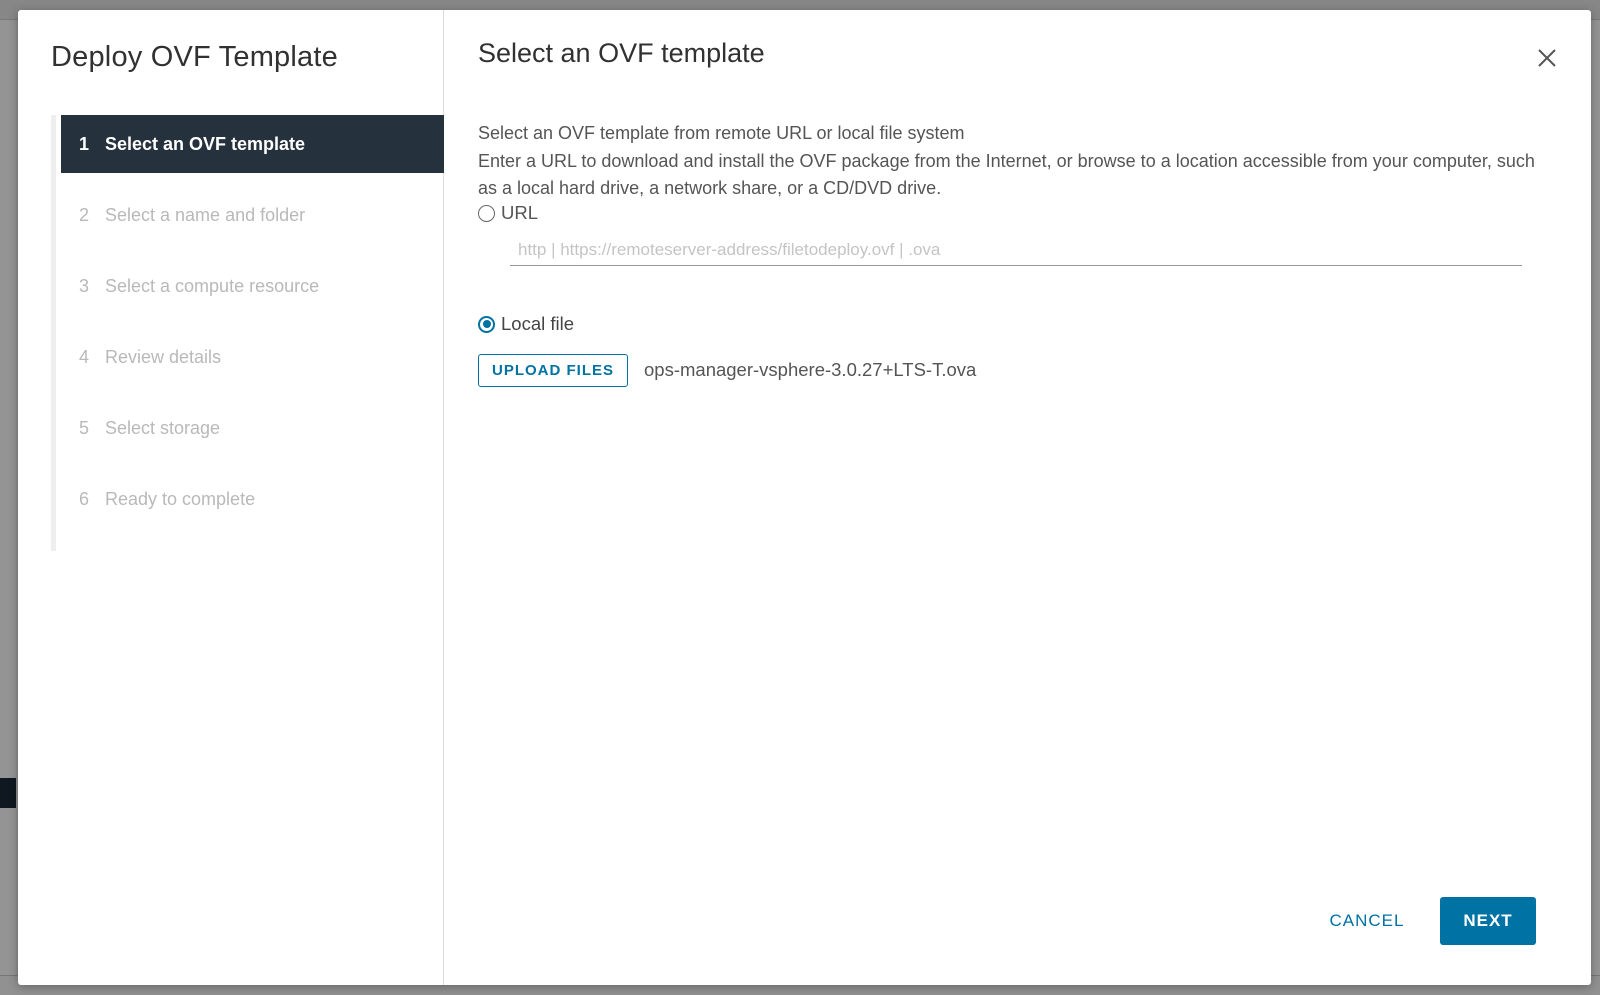  What do you see at coordinates (180, 498) in the screenshot?
I see `step-label: Ready to complete` at bounding box center [180, 498].